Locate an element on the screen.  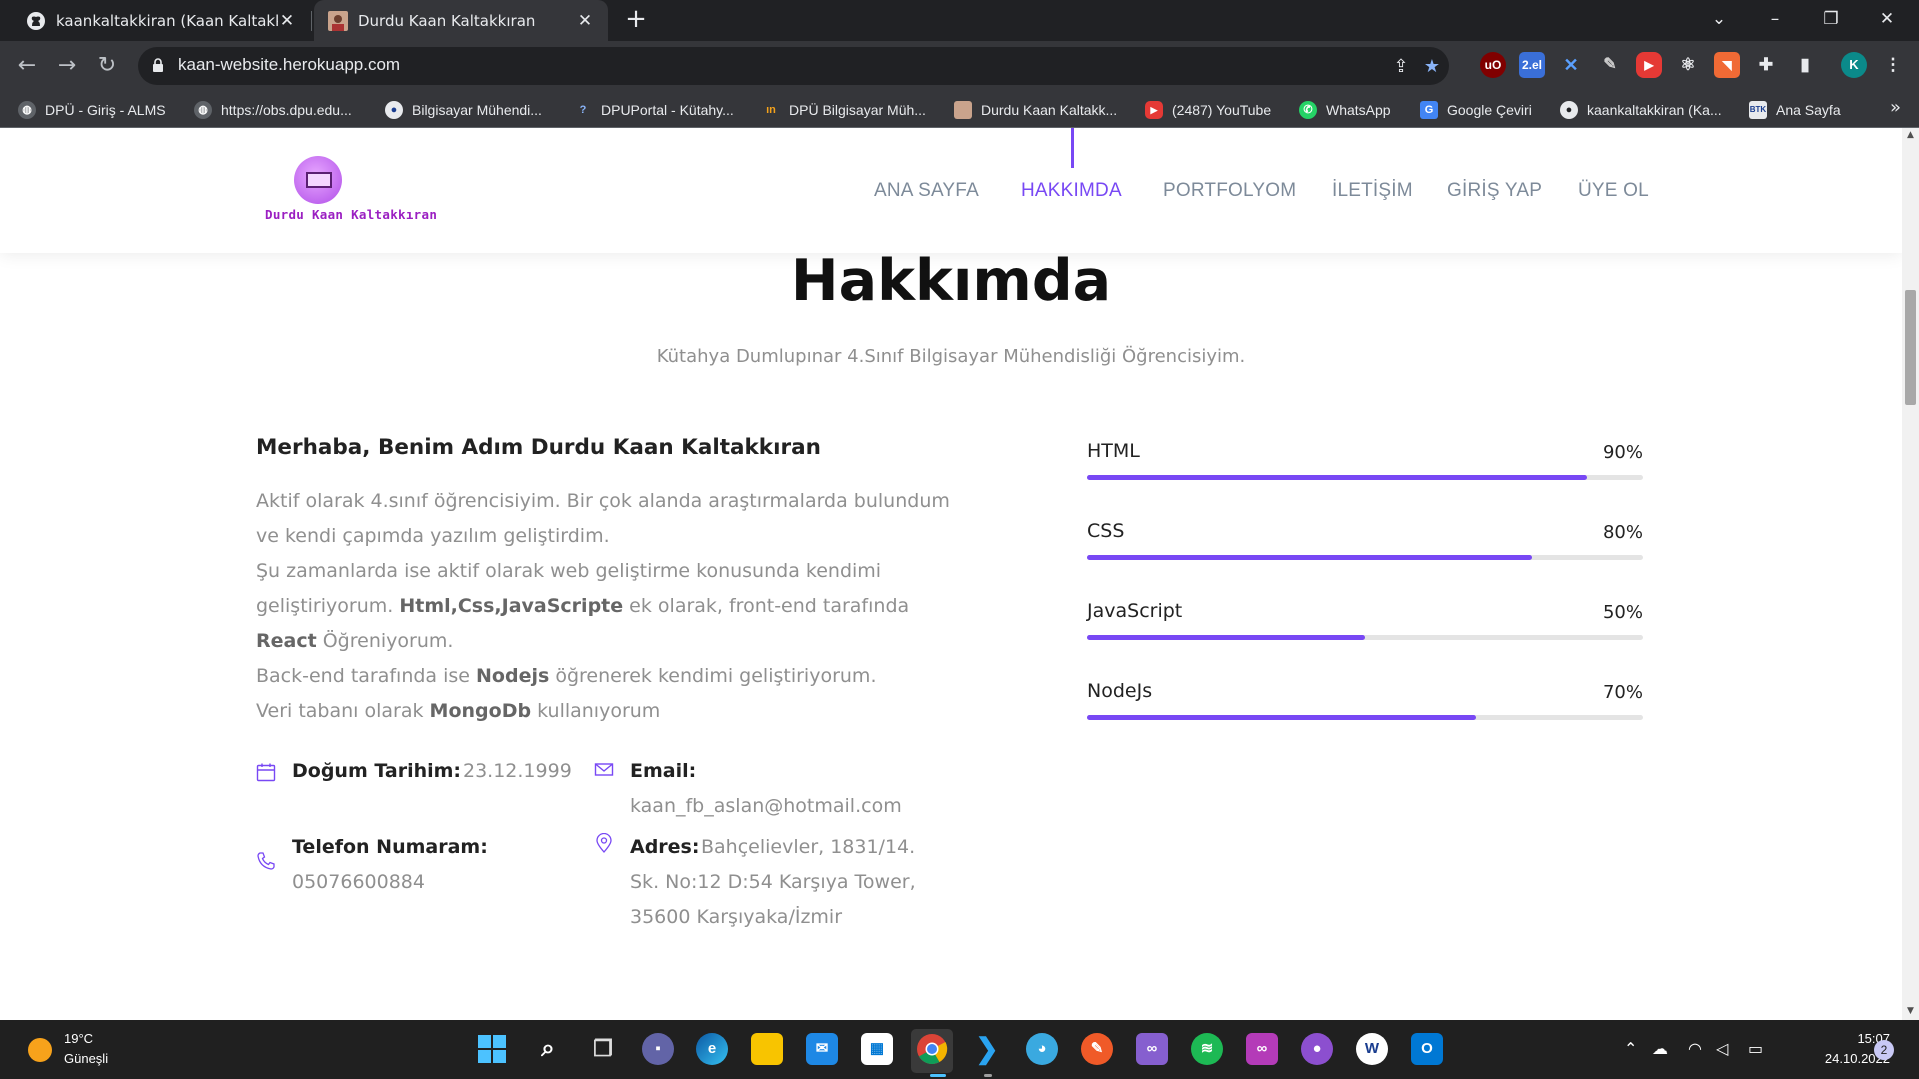
new-tab-button: + is located at coordinates (636, 20).